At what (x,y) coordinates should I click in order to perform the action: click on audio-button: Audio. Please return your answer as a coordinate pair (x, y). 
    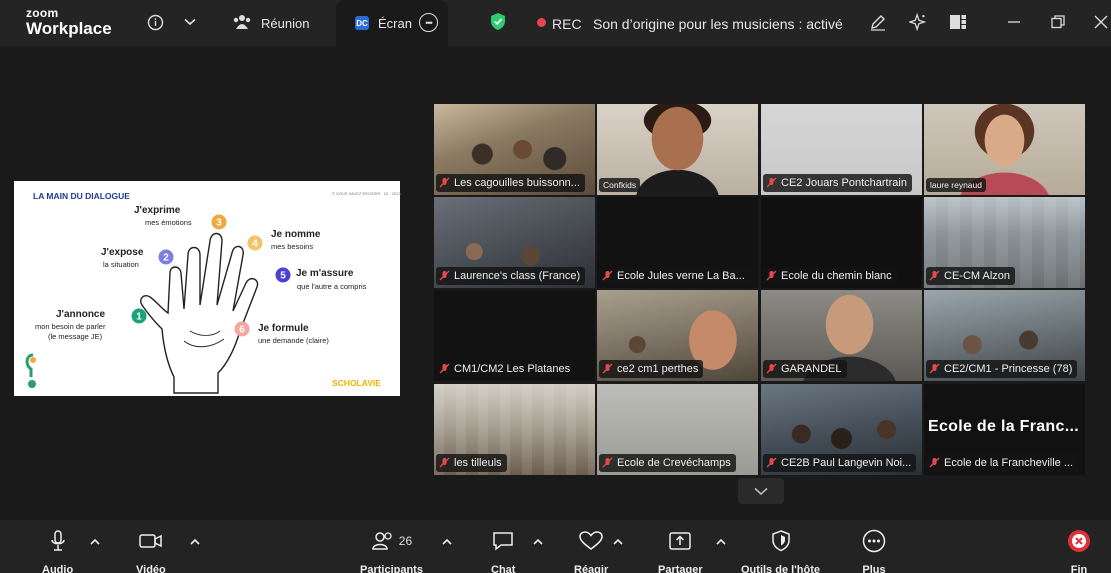
    Looking at the image, I should click on (57, 550).